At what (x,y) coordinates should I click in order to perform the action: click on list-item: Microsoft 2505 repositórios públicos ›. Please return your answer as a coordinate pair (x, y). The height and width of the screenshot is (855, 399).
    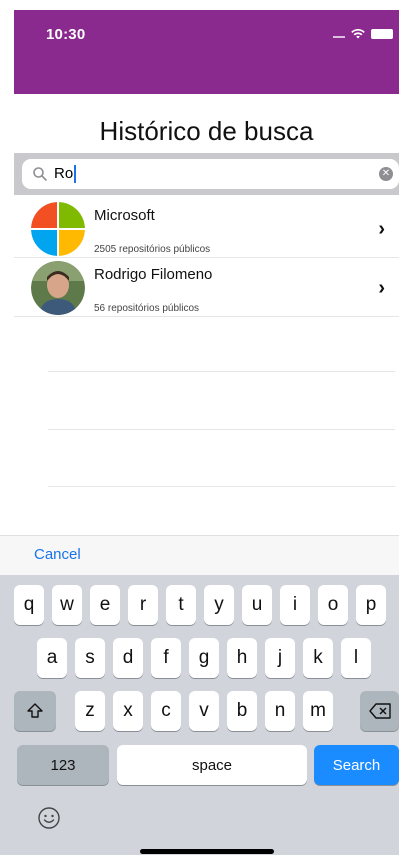
    Looking at the image, I should click on (206, 228).